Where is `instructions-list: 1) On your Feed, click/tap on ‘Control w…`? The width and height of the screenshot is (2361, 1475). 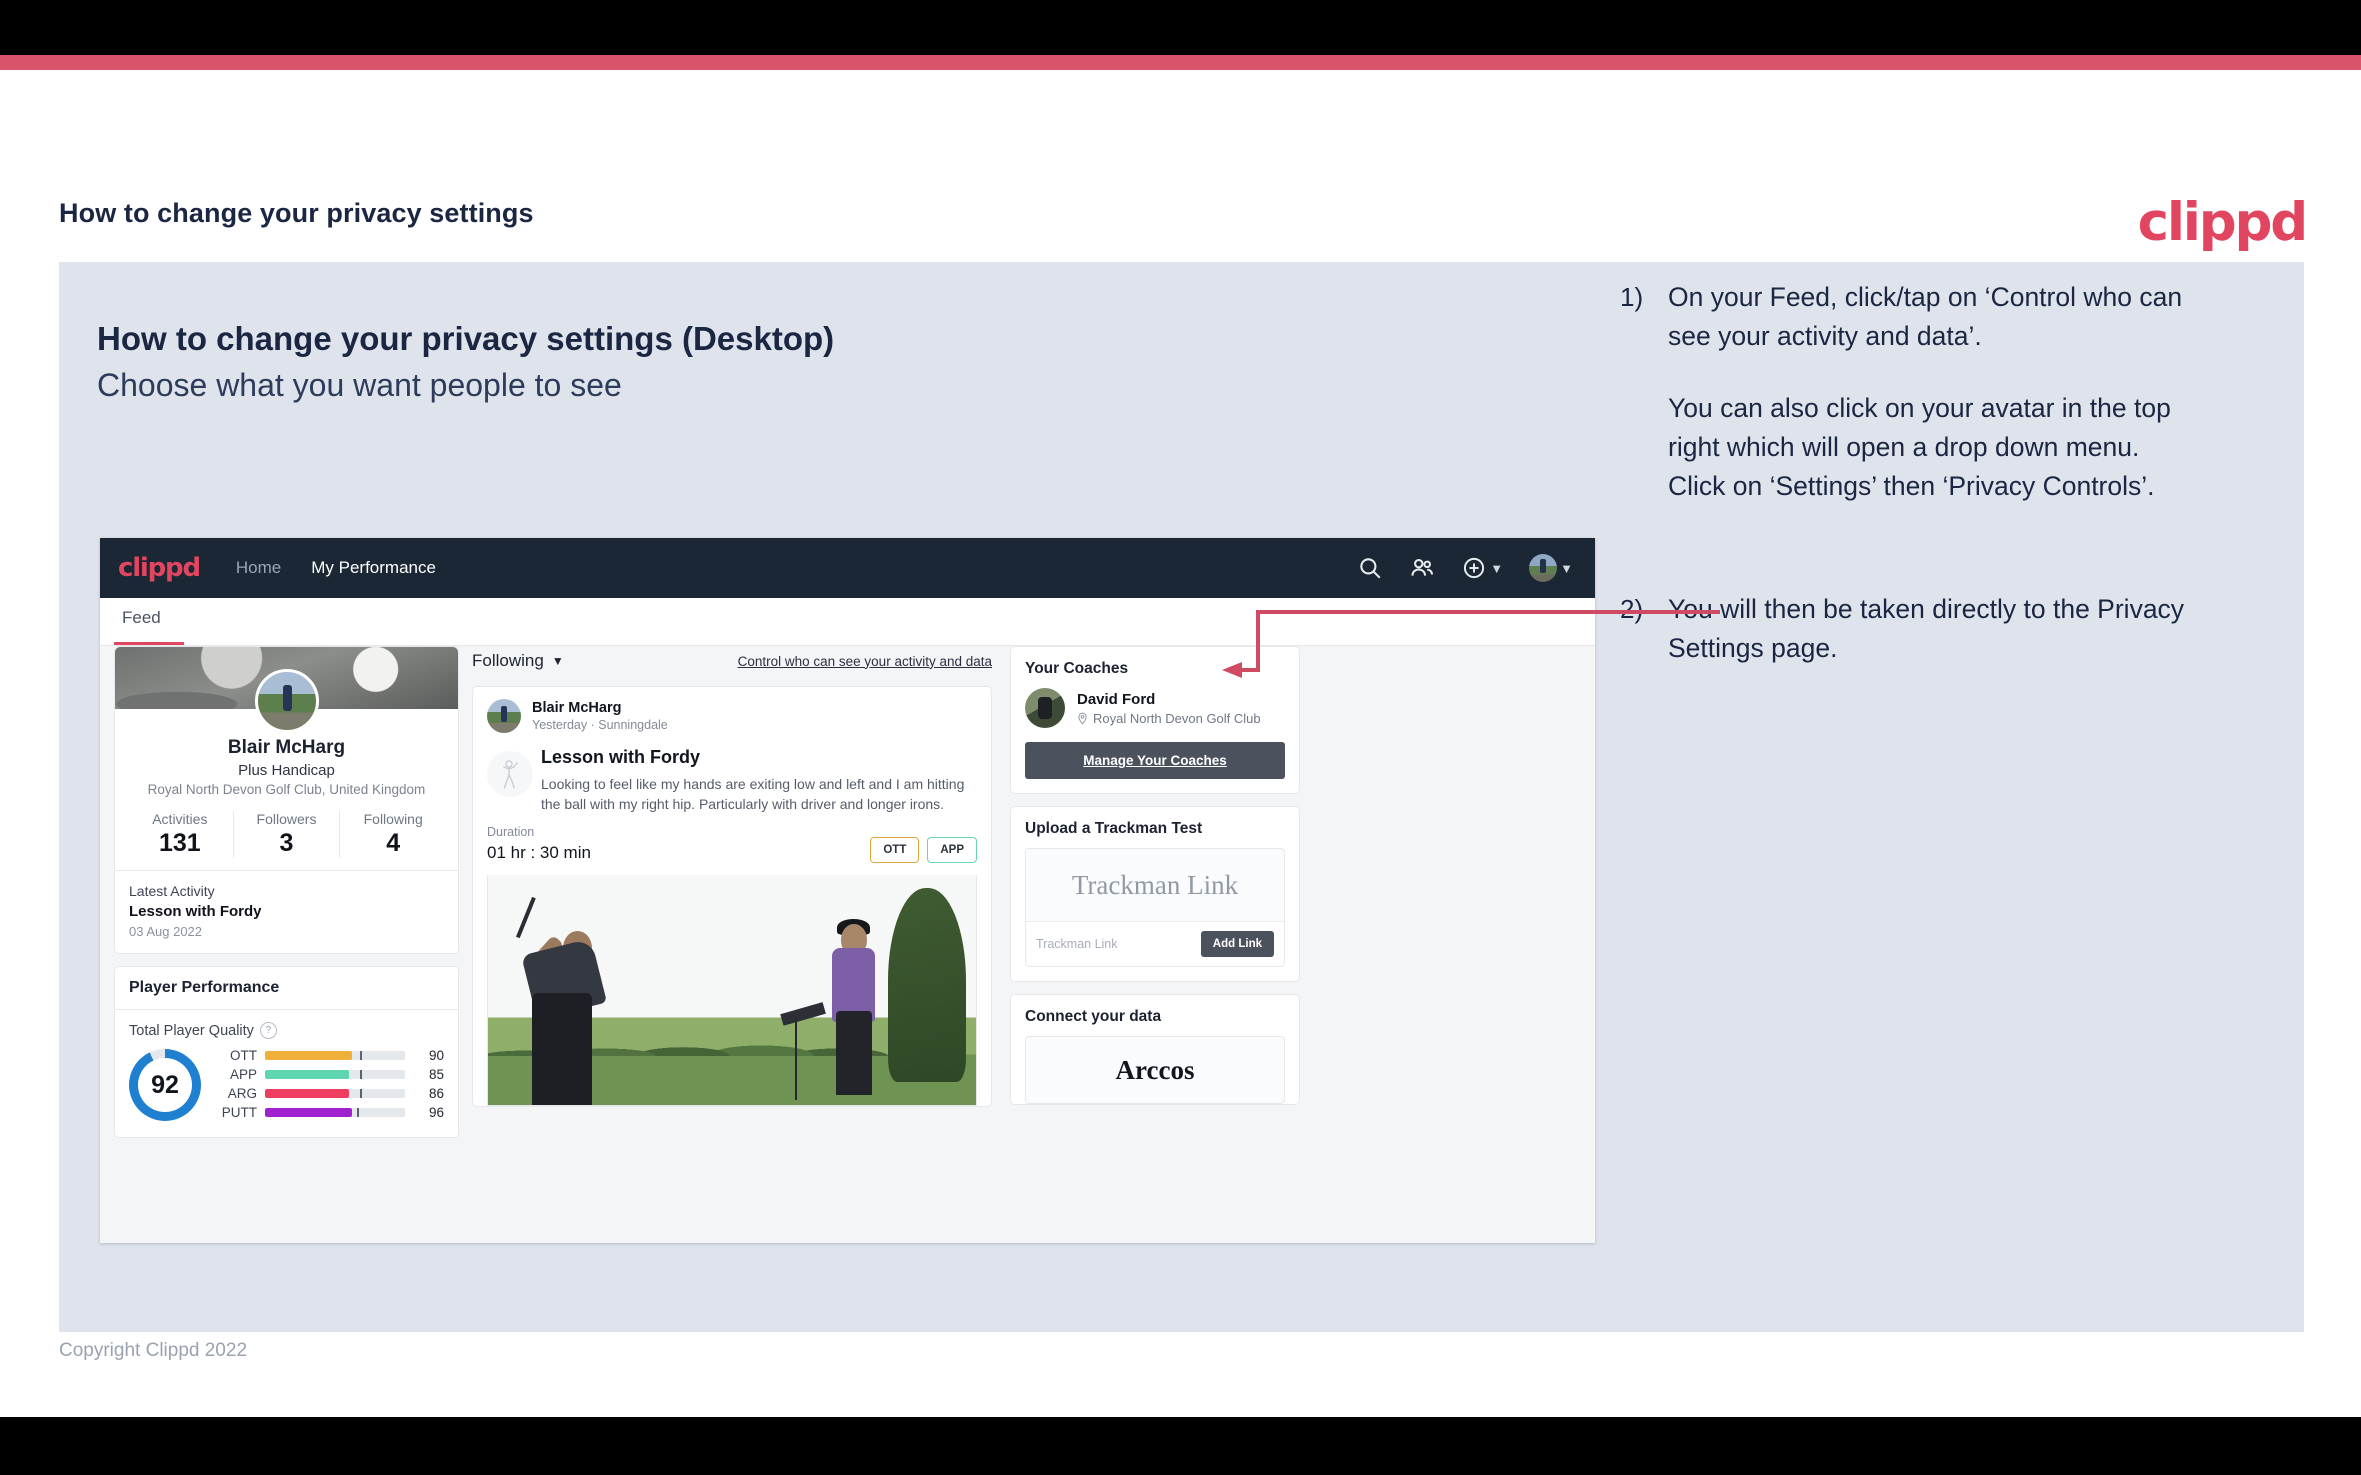
instructions-list: 1) On your Feed, click/tap on ‘Control w… is located at coordinates (1910, 473).